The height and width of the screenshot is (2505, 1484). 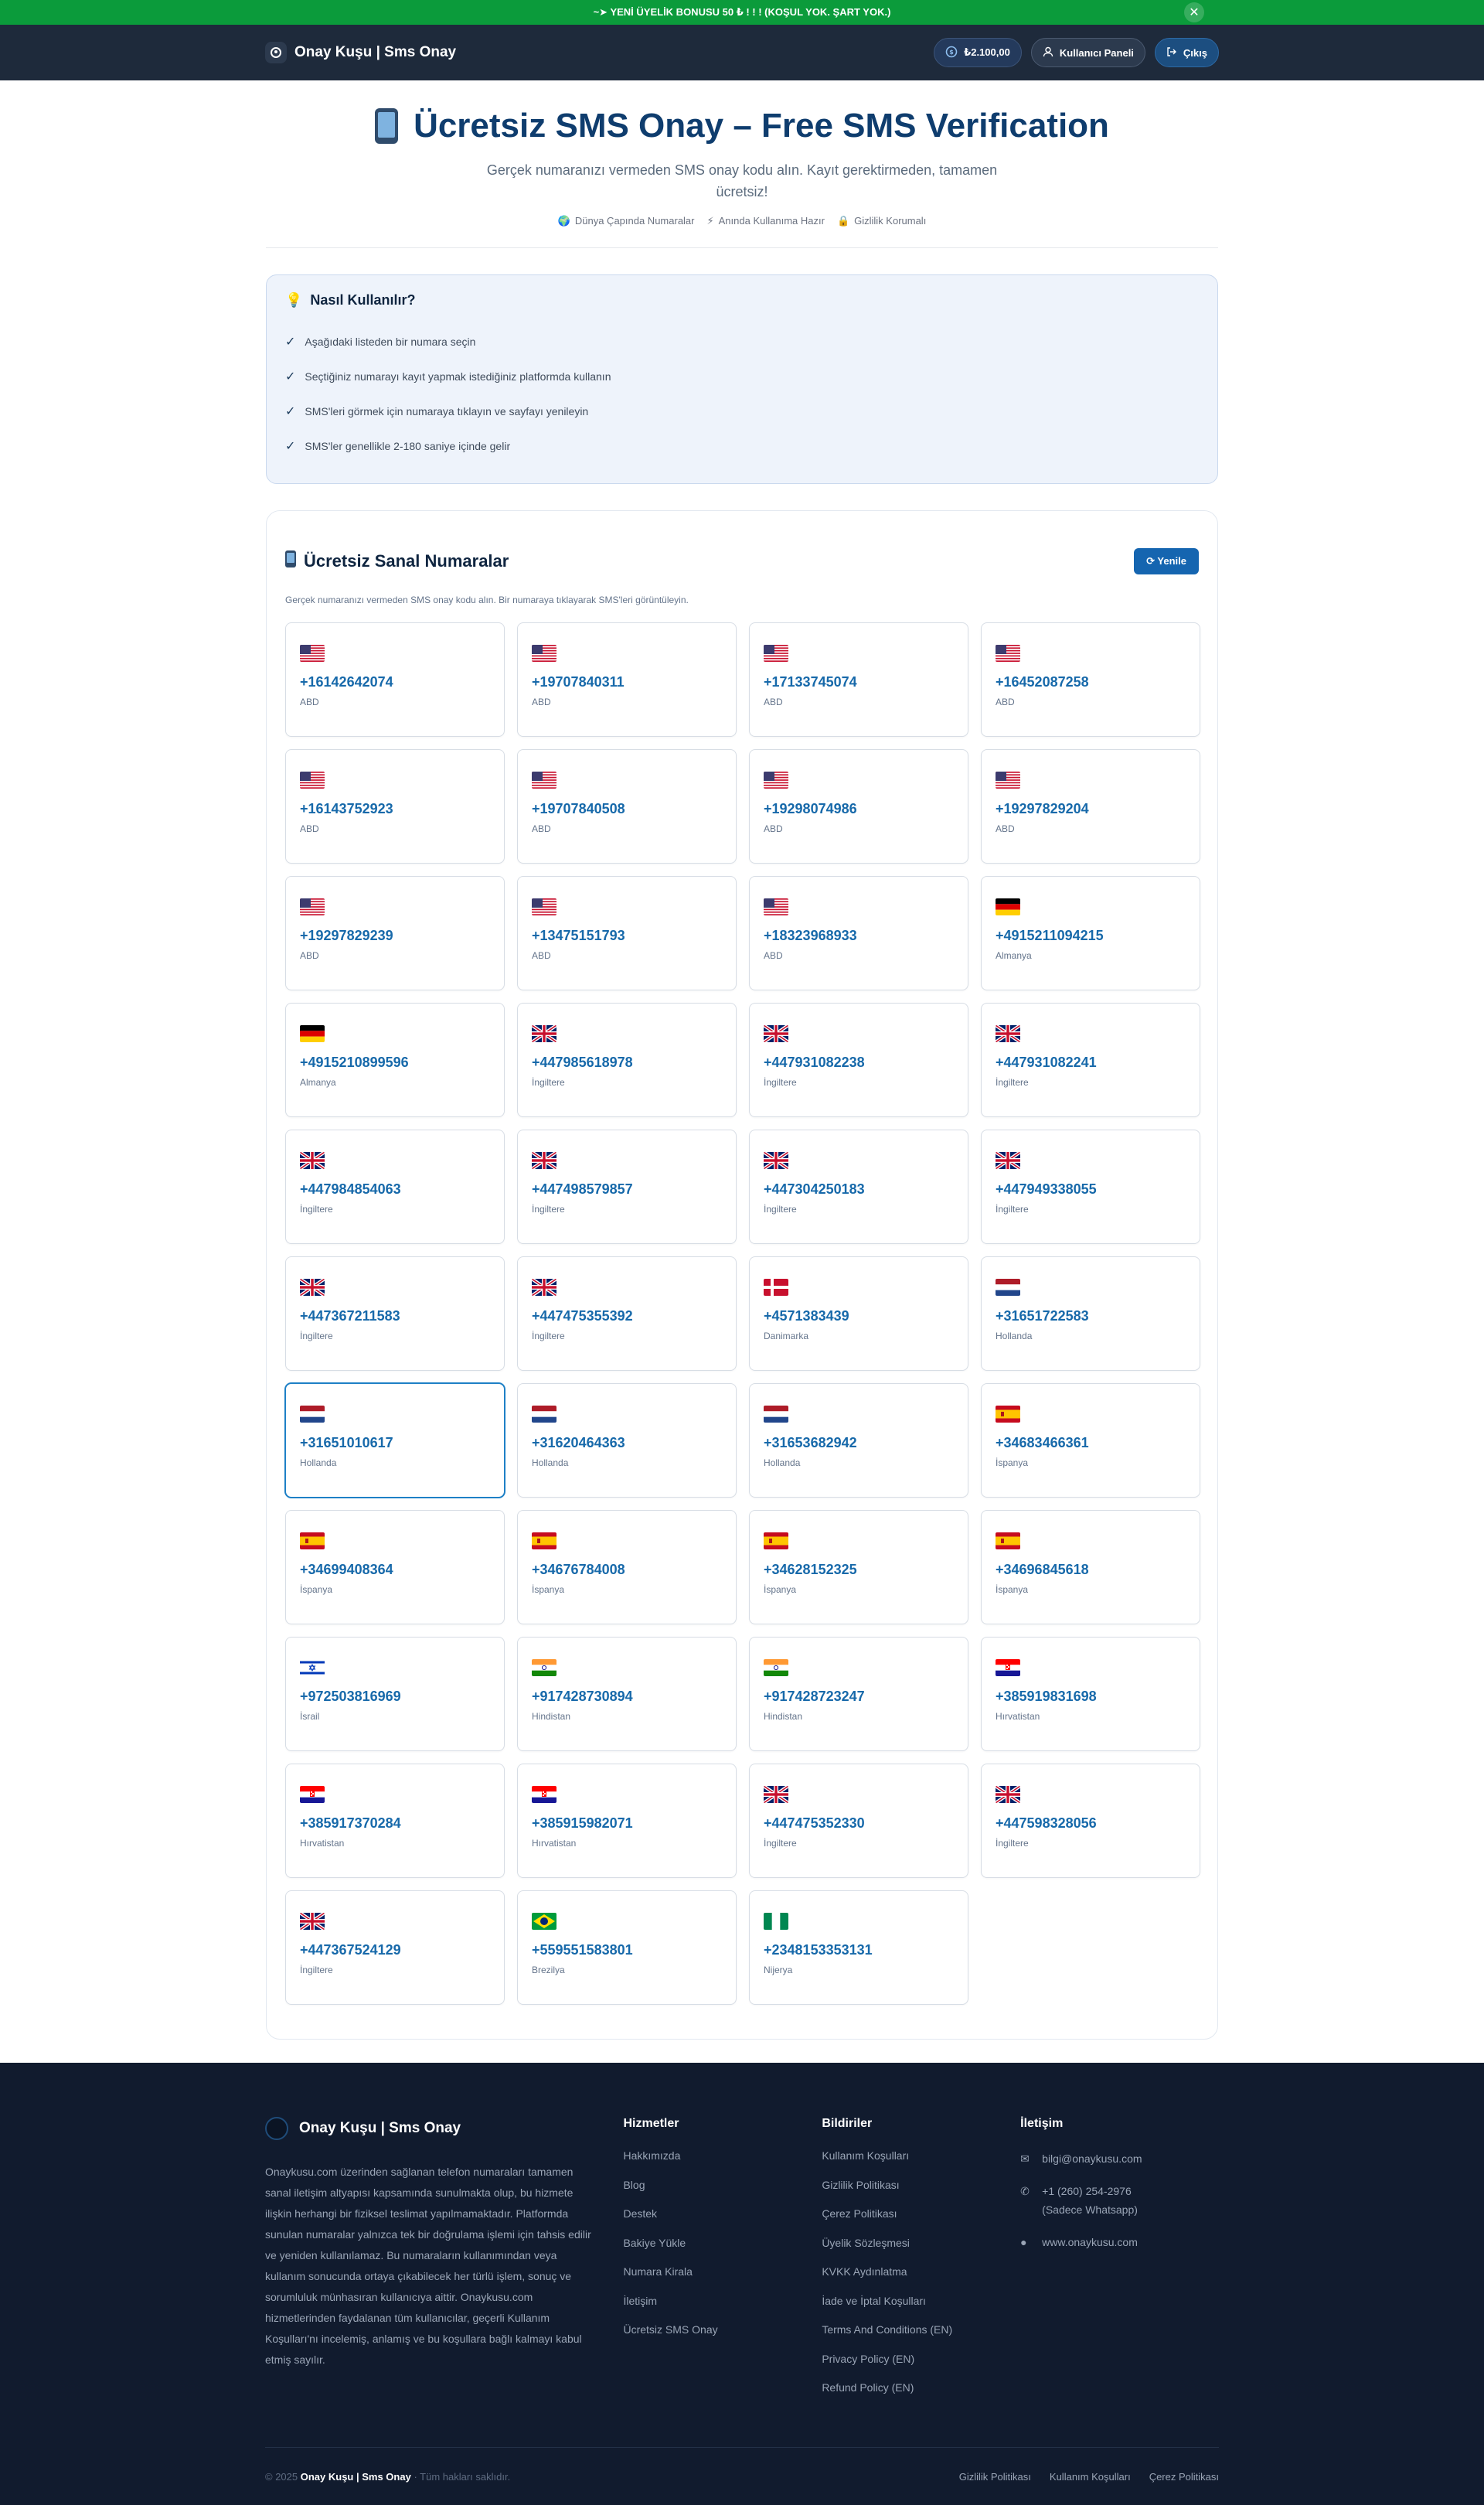 I want to click on number-card: +447949338055 İngiltere, so click(x=1090, y=1187).